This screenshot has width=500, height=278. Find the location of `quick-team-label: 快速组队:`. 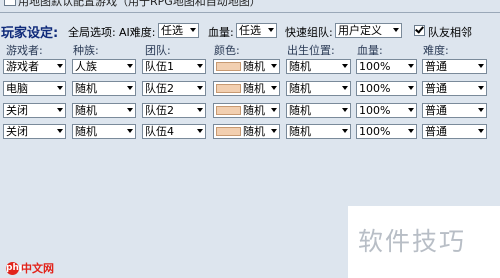

quick-team-label: 快速组队: is located at coordinates (309, 32).